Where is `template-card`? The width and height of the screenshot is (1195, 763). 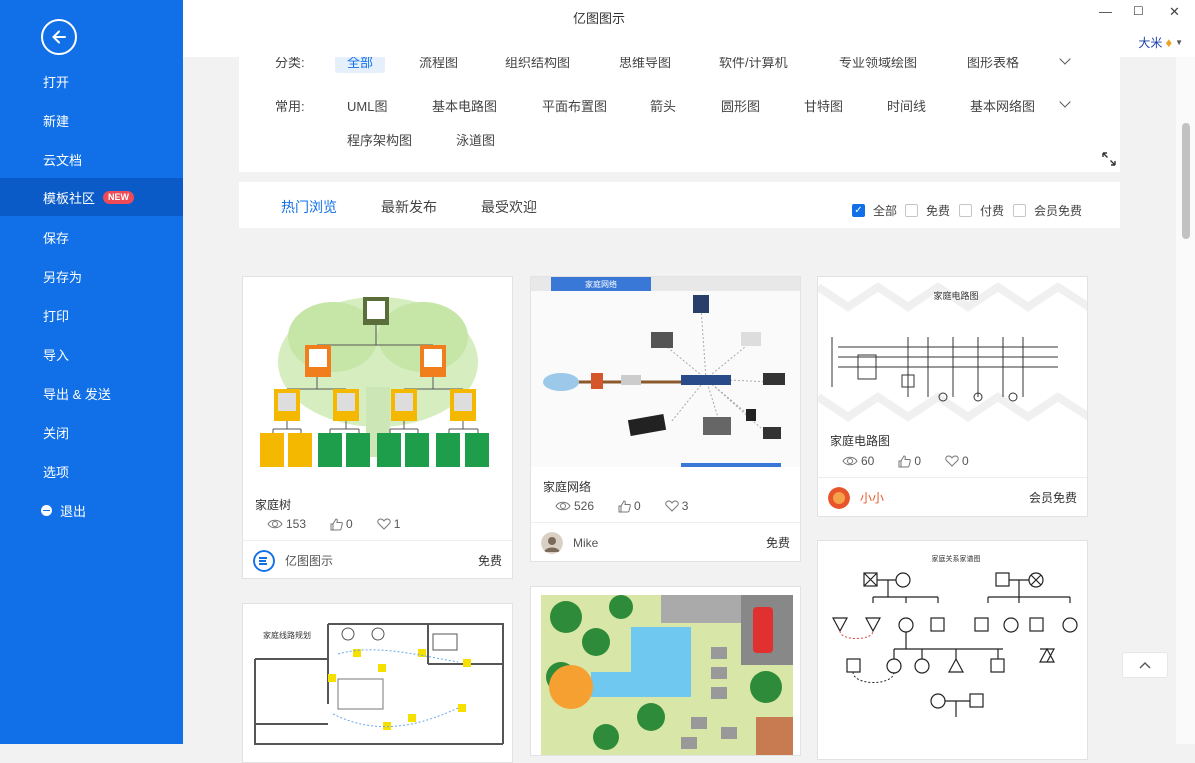
template-card is located at coordinates (665, 671).